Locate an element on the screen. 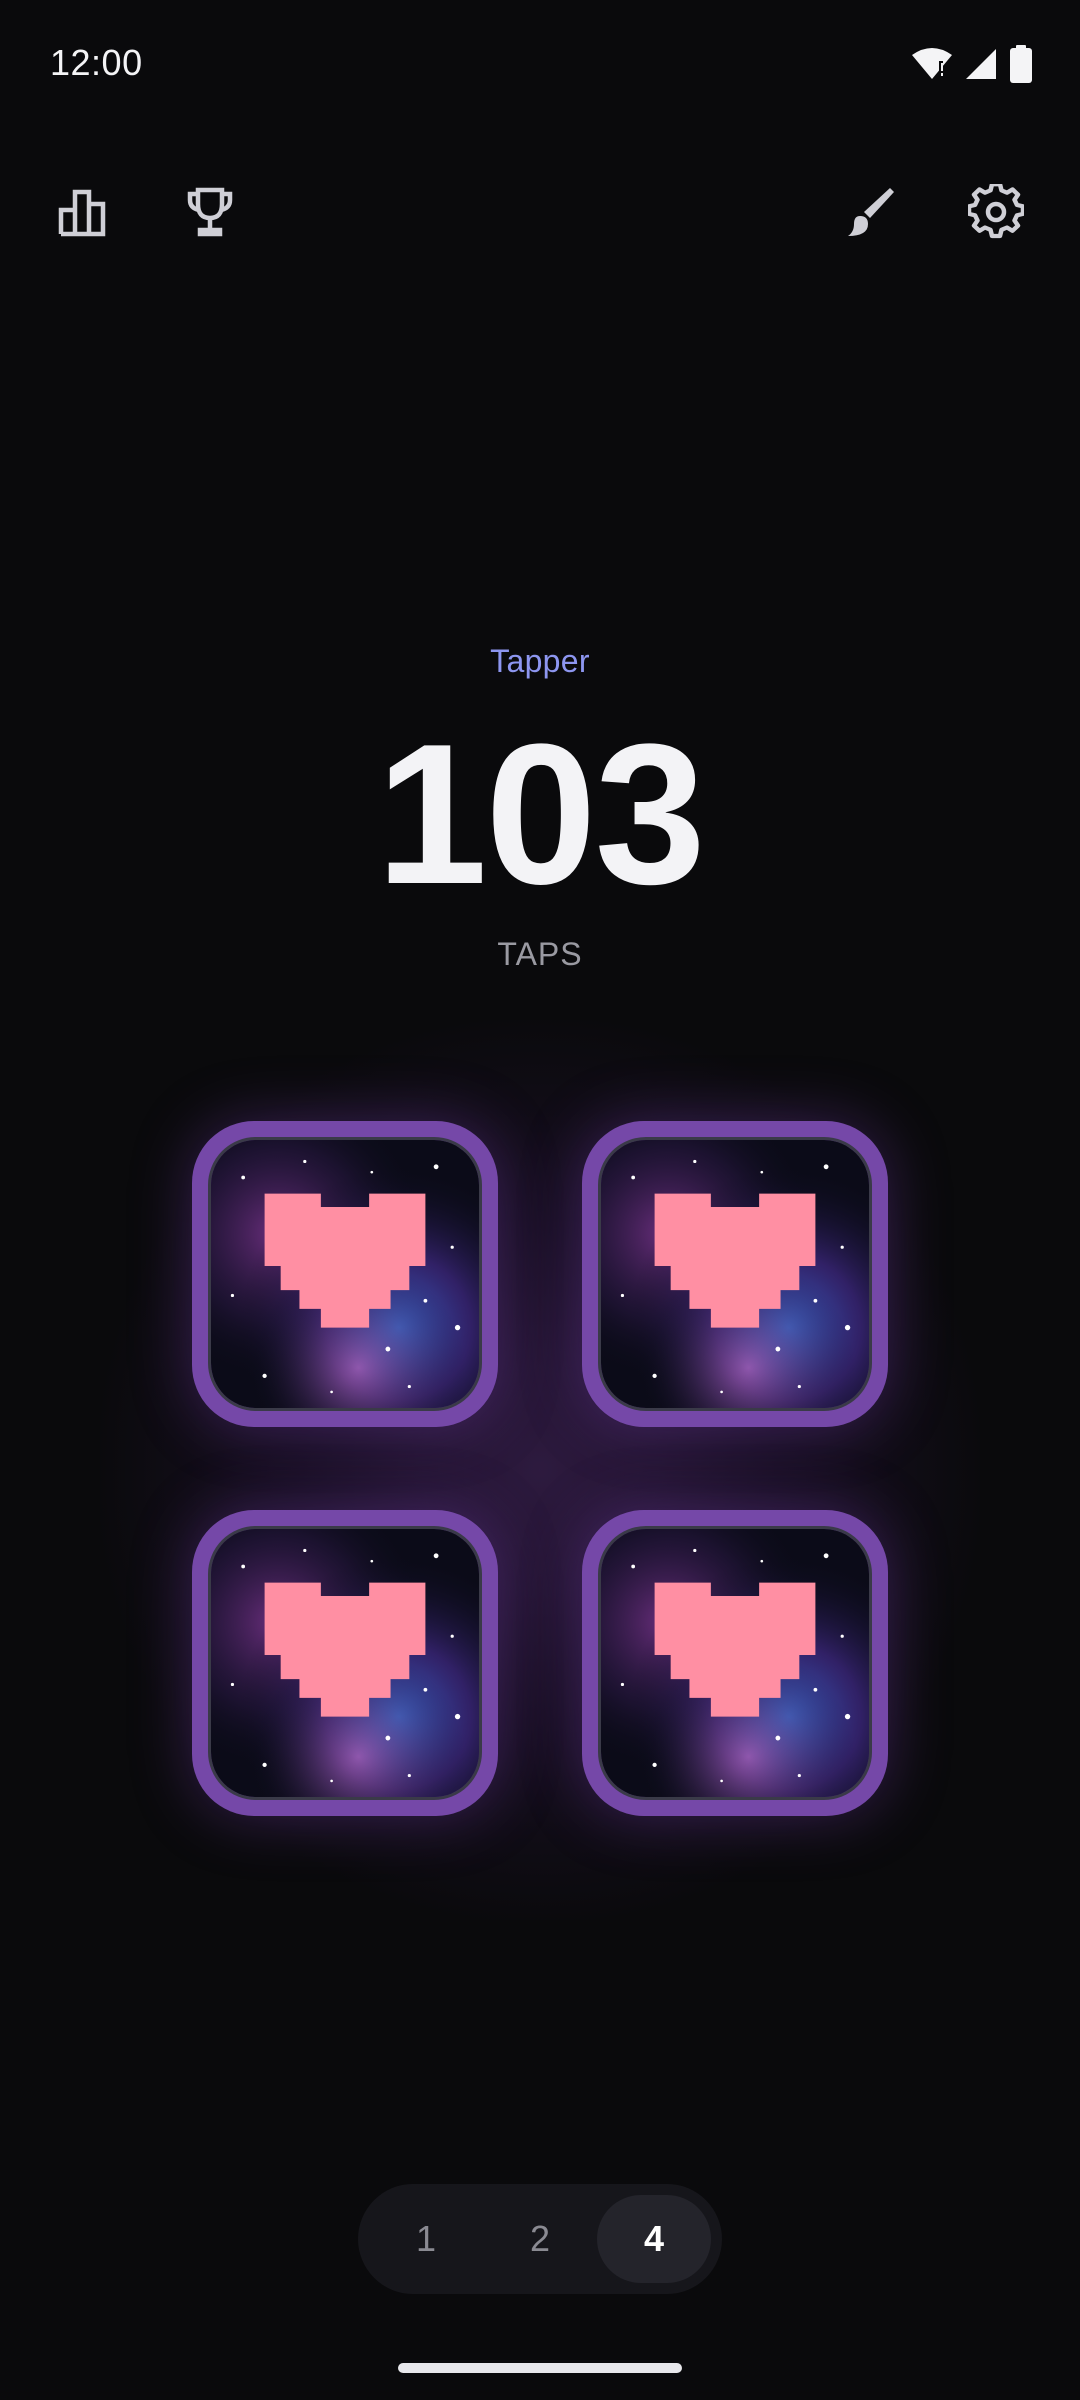  gear-icon is located at coordinates (996, 211).